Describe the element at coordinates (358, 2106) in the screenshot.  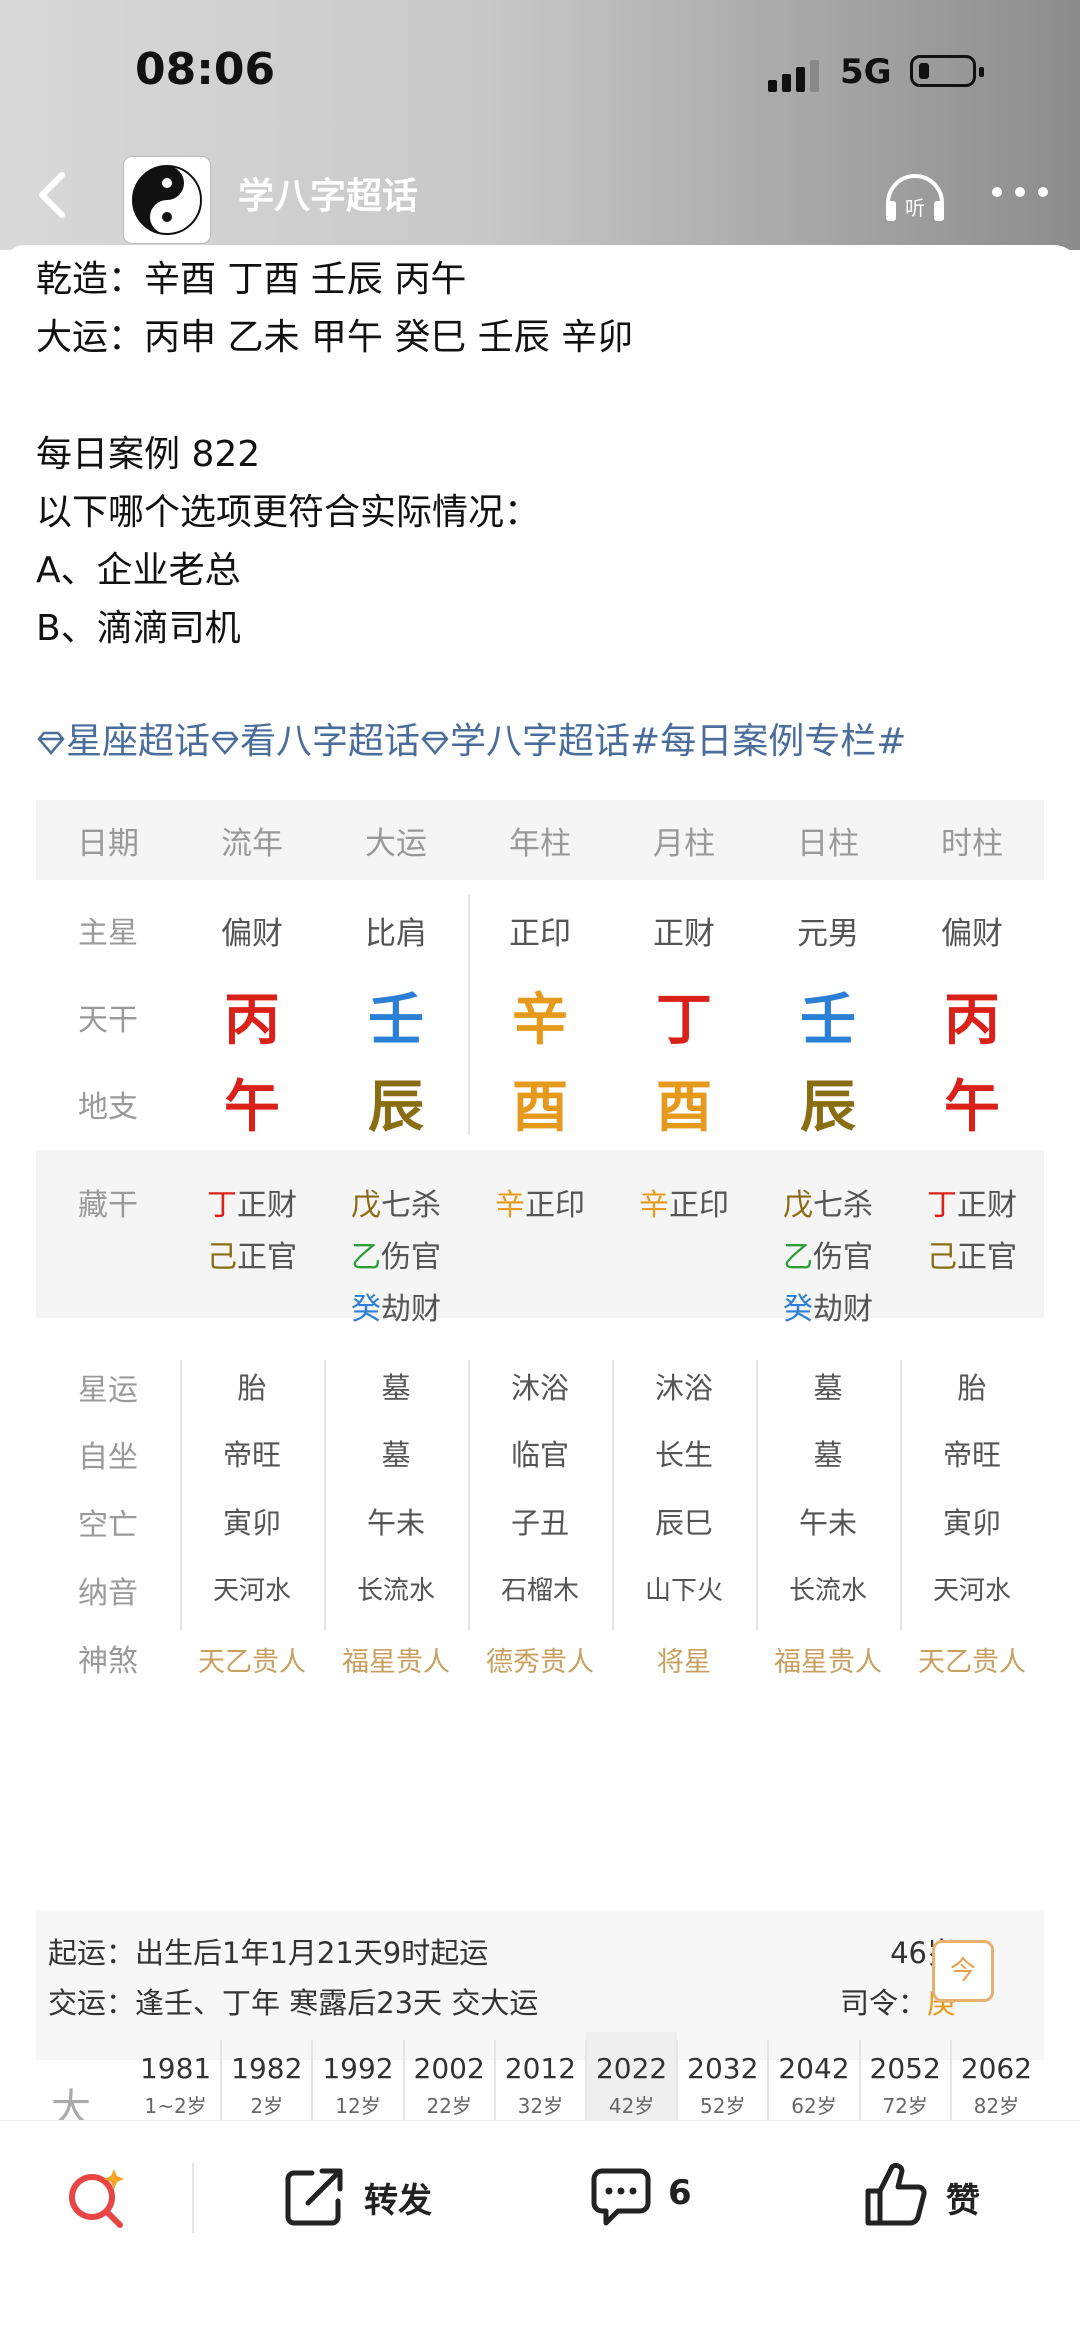
I see `dayun-age: 12岁` at that location.